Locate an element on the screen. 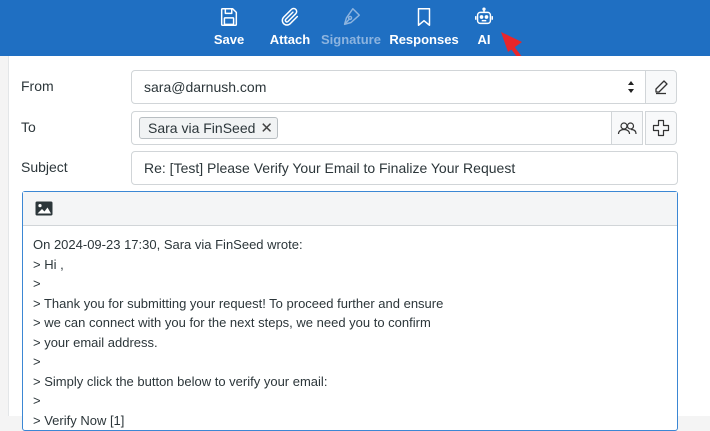  remove-recipient-icon: ✕ is located at coordinates (266, 128).